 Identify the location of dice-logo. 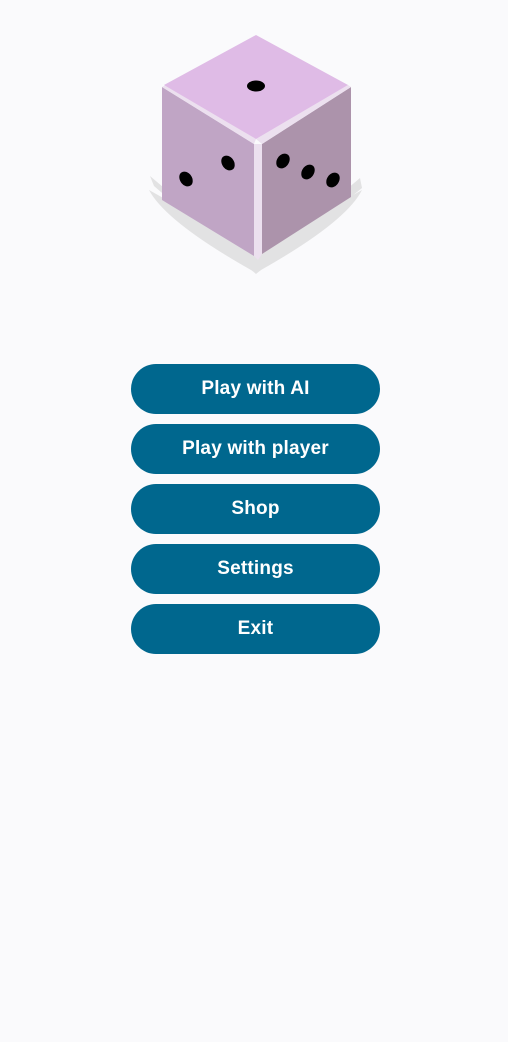
(256, 154).